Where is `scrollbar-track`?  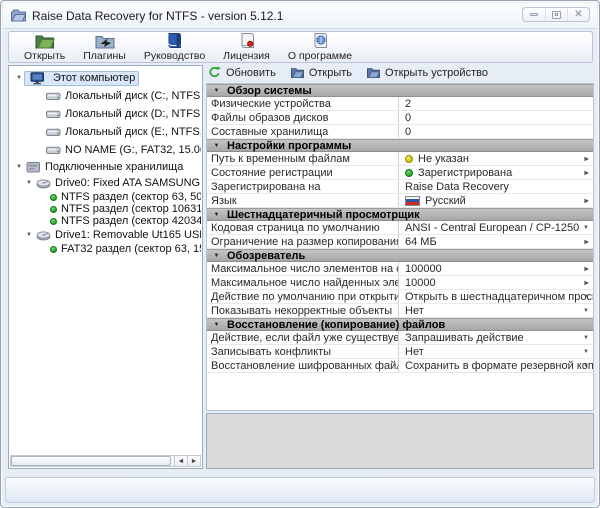
scrollbar-track is located at coordinates (92, 461).